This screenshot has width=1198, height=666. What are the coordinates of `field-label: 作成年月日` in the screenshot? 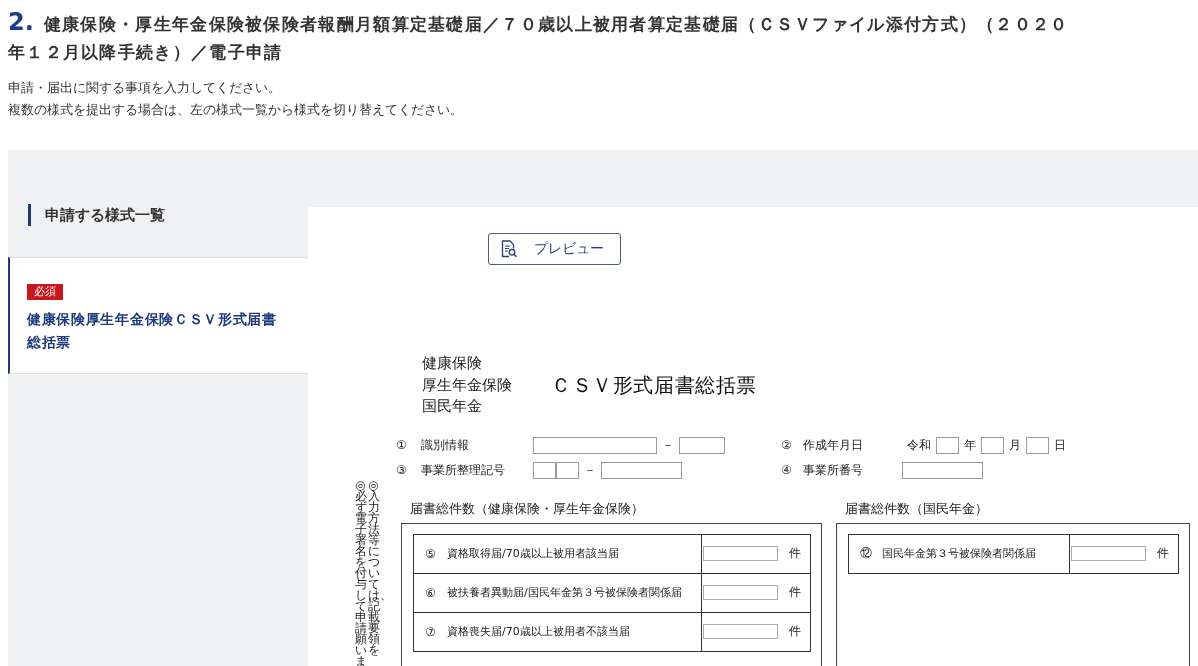 It's located at (833, 445).